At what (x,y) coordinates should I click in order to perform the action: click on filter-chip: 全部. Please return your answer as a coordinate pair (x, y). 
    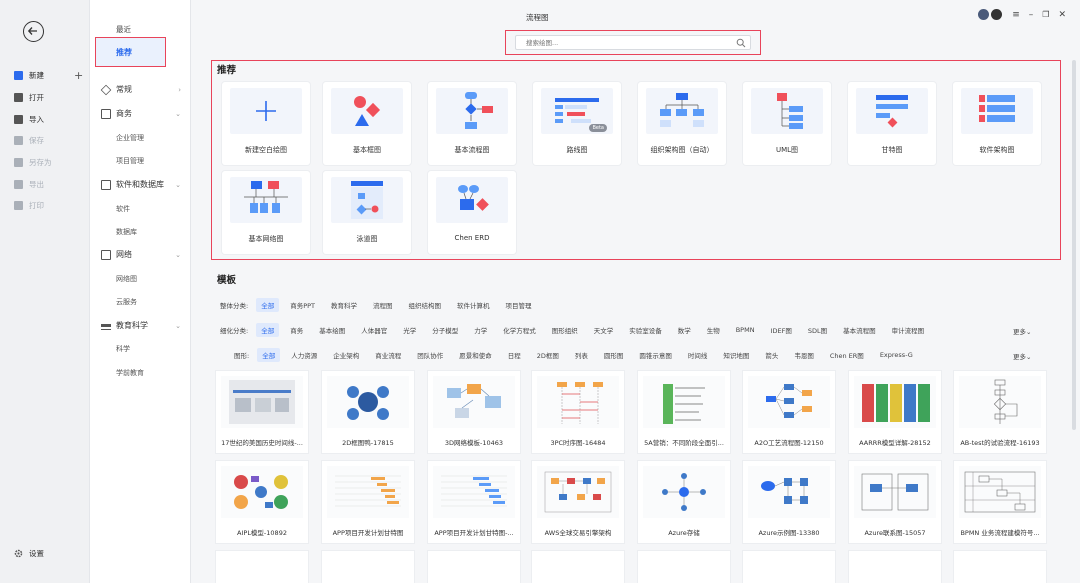
    Looking at the image, I should click on (269, 355).